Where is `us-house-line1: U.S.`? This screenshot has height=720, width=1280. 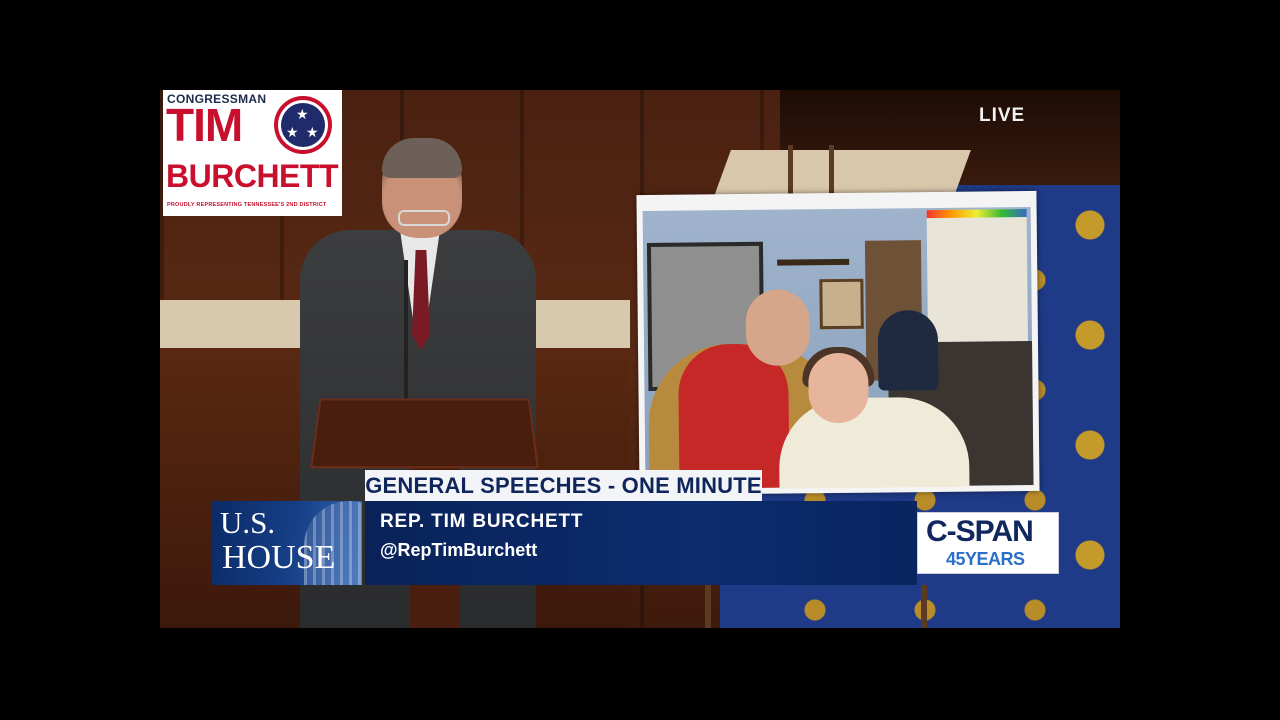
us-house-line1: U.S. is located at coordinates (248, 522).